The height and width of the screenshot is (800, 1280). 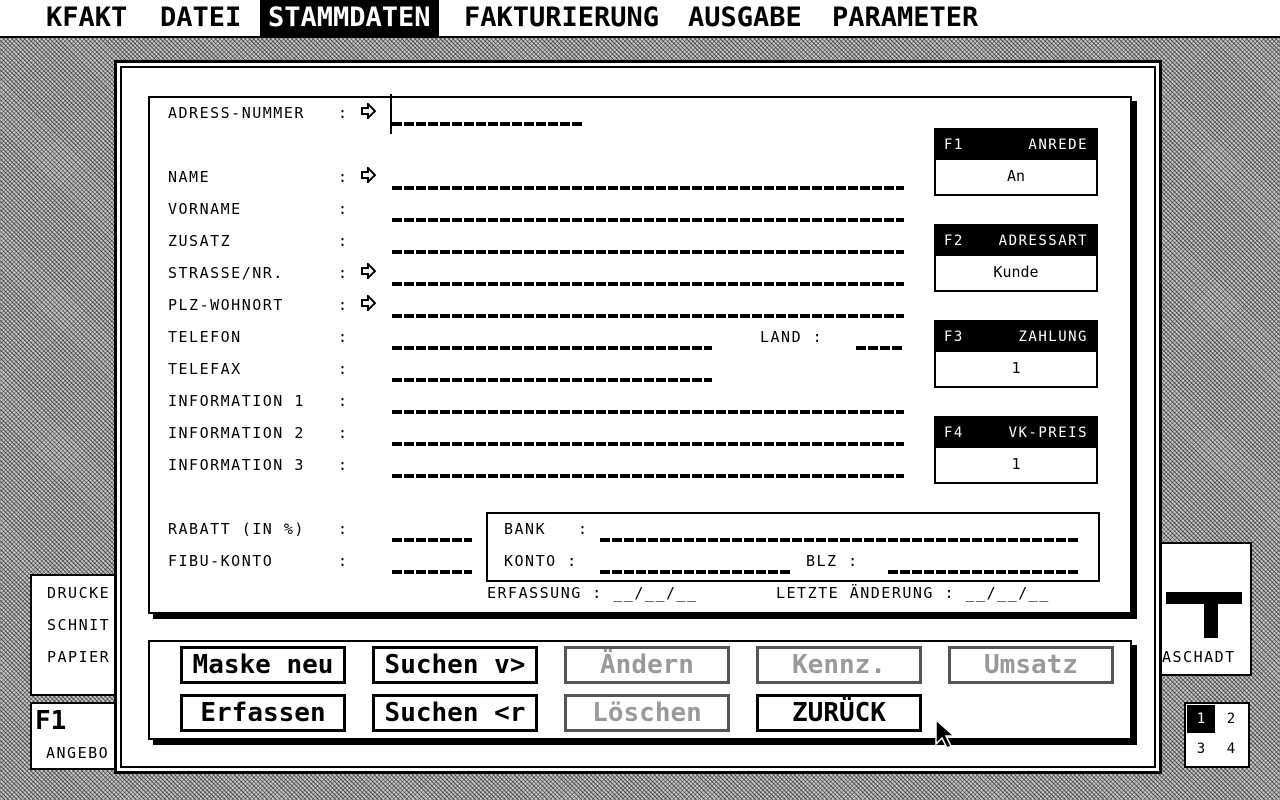 What do you see at coordinates (696, 572) in the screenshot?
I see `konto-field` at bounding box center [696, 572].